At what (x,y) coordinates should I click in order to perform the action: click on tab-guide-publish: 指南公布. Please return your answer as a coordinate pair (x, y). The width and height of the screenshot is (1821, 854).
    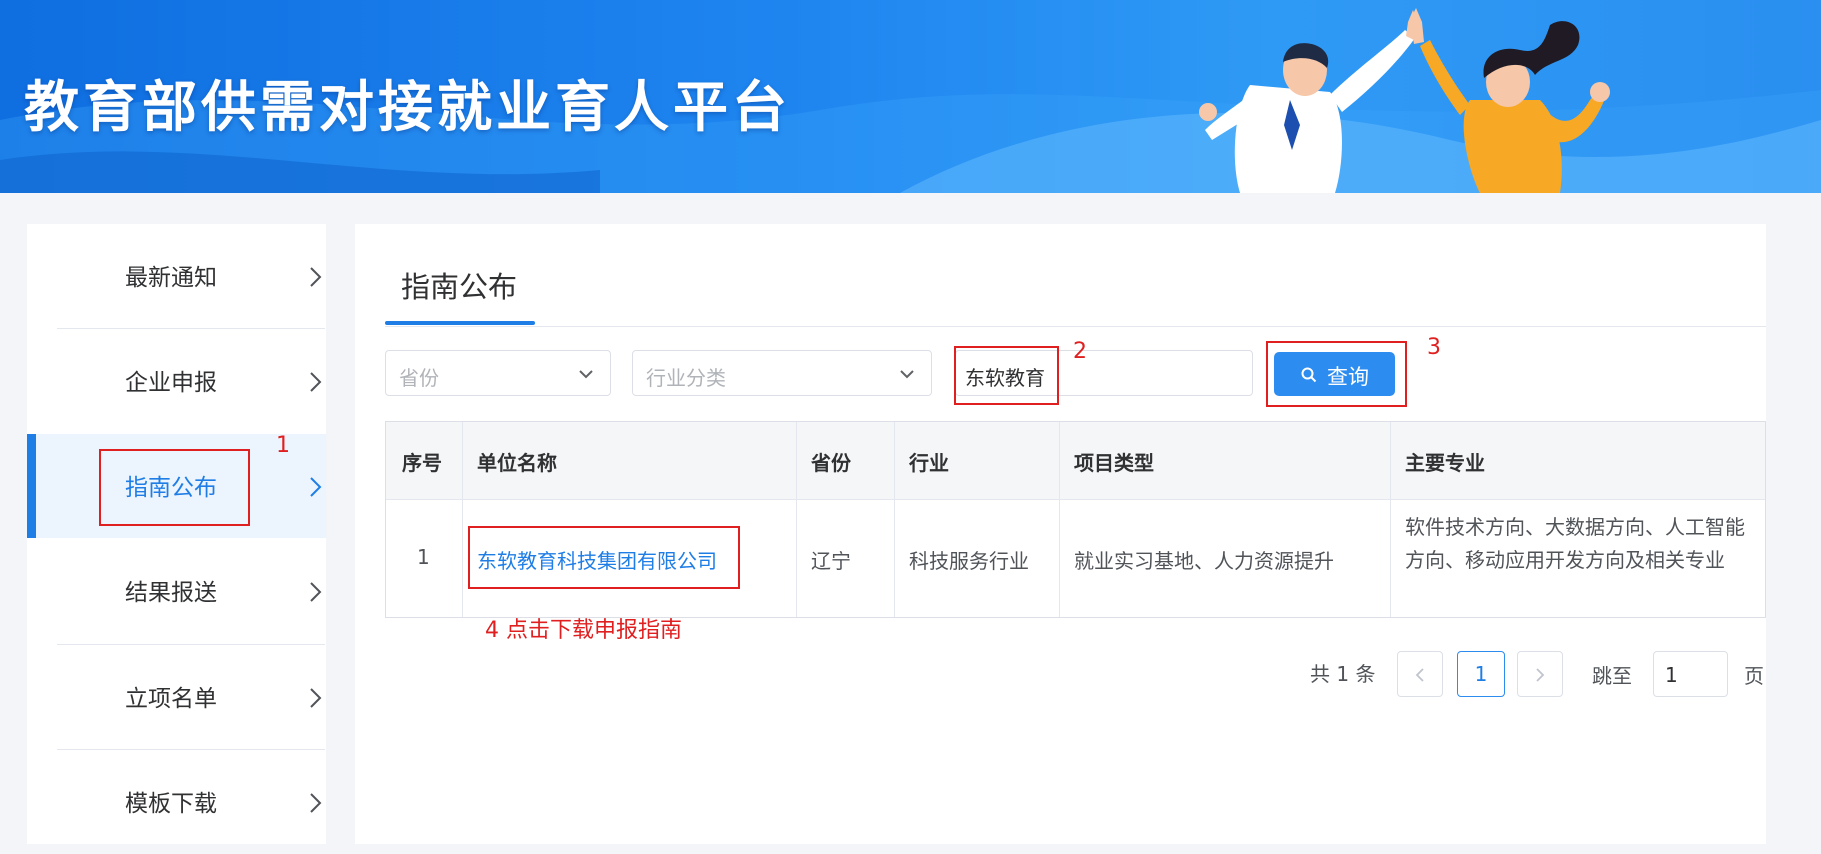
    Looking at the image, I should click on (459, 285).